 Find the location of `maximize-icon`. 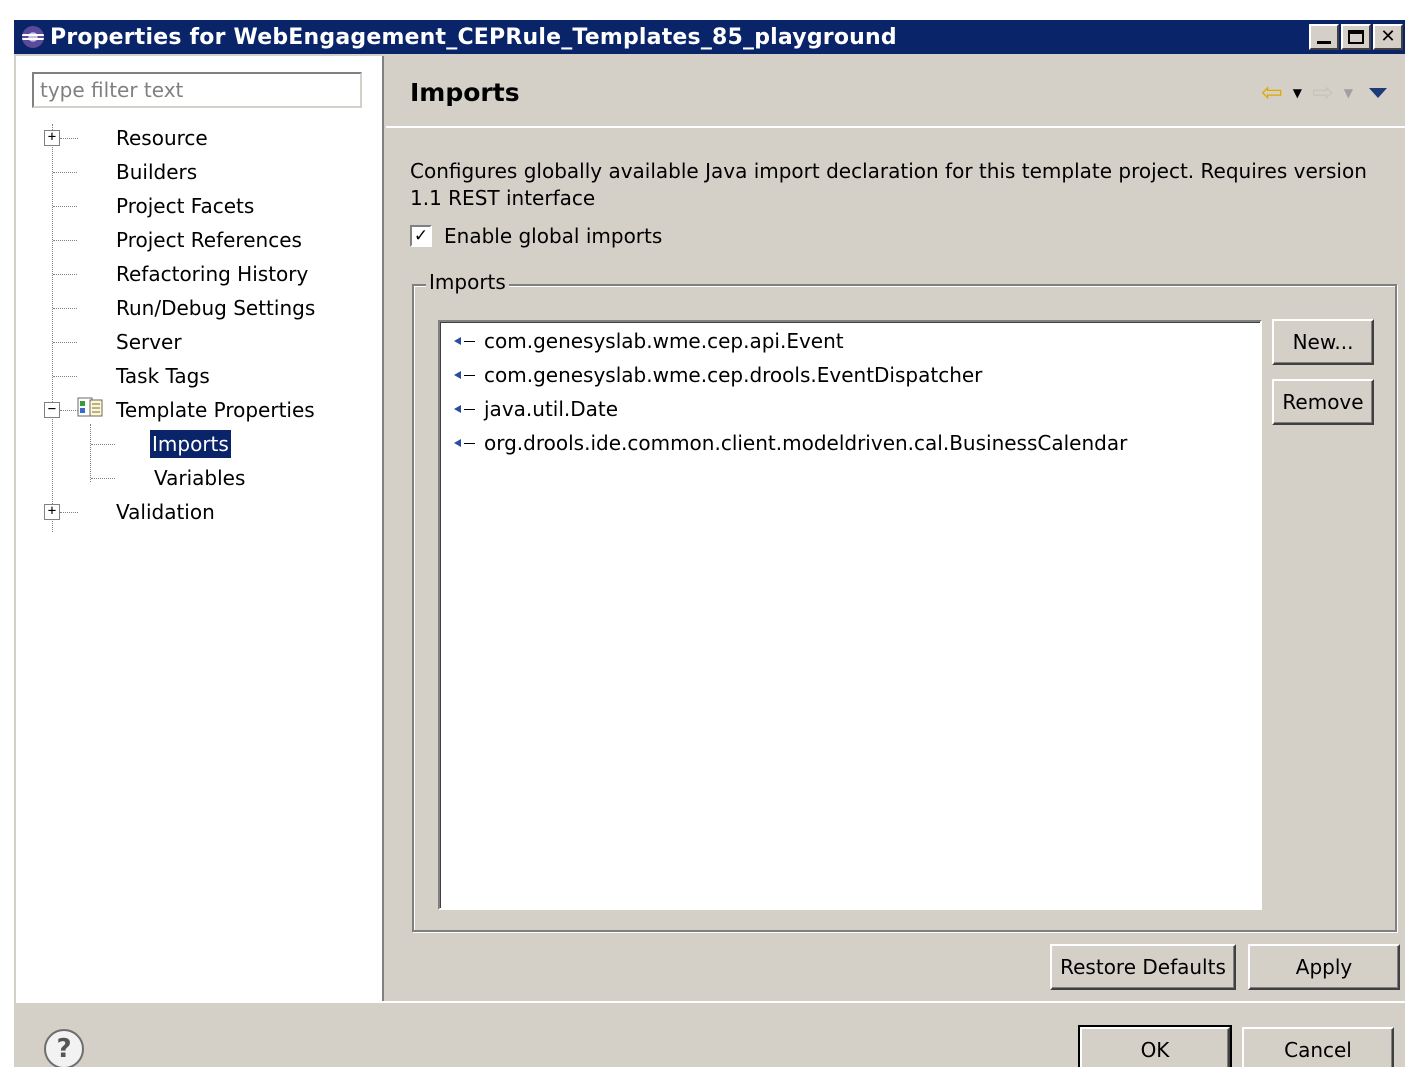

maximize-icon is located at coordinates (1356, 37).